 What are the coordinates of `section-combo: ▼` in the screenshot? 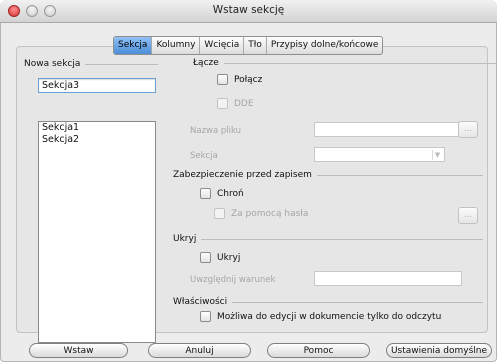 It's located at (379, 154).